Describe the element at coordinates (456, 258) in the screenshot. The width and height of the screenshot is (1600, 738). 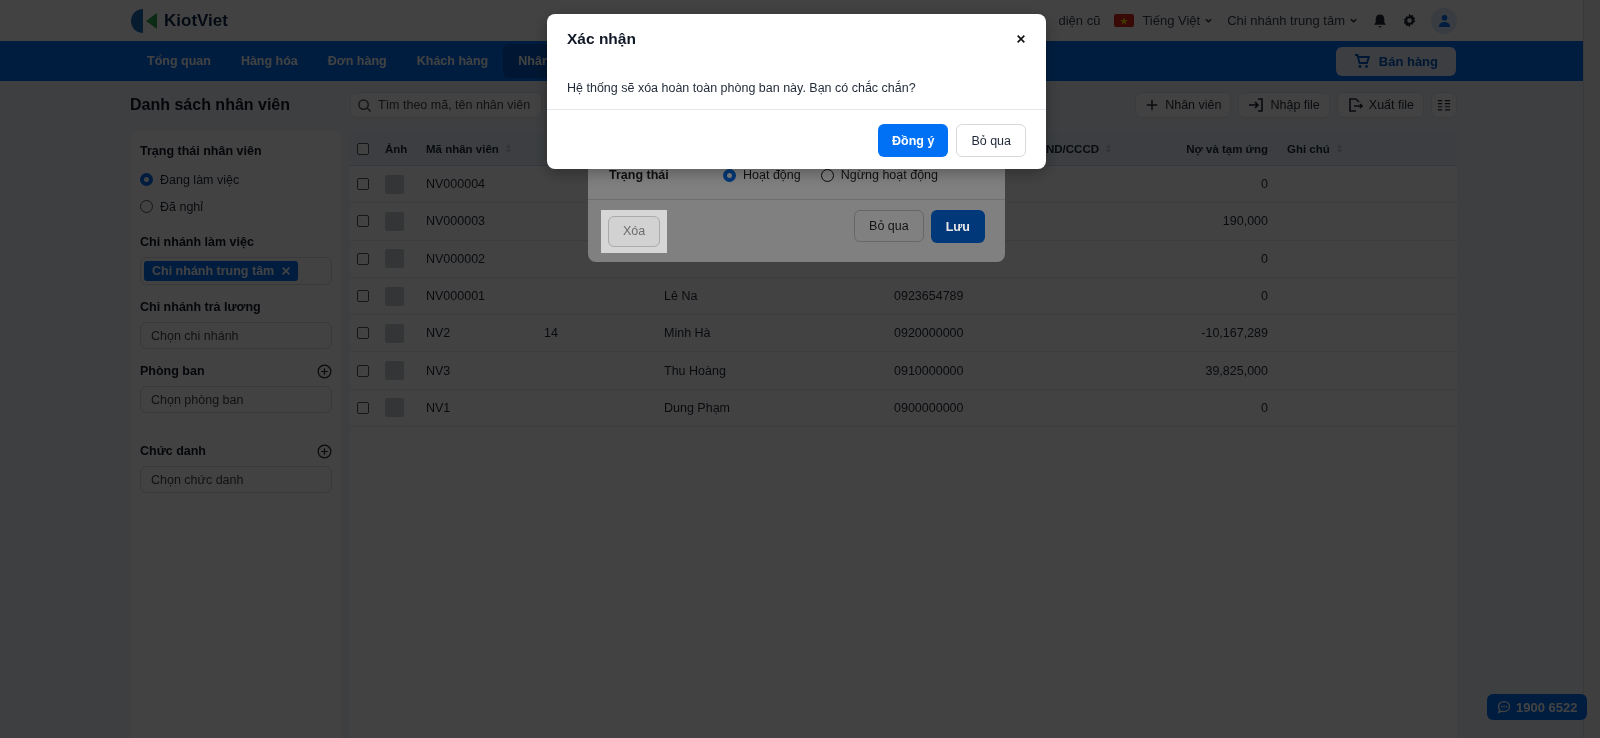
I see `table-cell: NV000002` at that location.